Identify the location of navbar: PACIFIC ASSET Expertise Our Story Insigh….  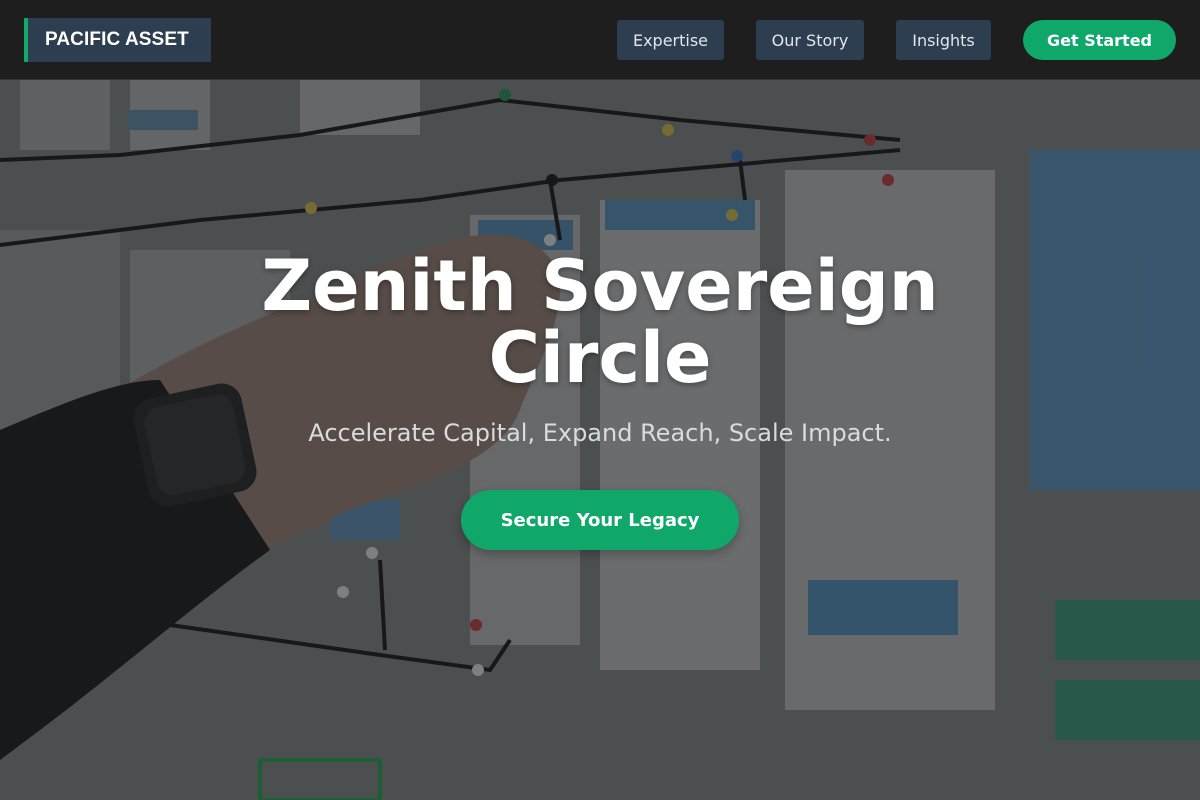
(600, 40).